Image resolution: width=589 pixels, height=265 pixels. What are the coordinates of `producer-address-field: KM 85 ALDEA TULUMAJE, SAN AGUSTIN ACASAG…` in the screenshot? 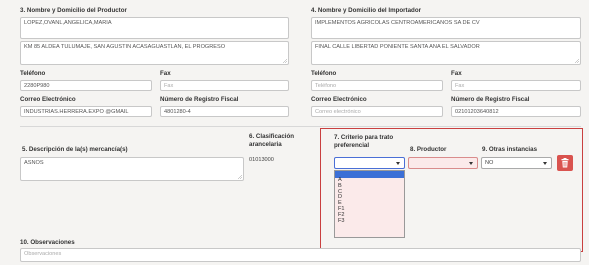 It's located at (154, 53).